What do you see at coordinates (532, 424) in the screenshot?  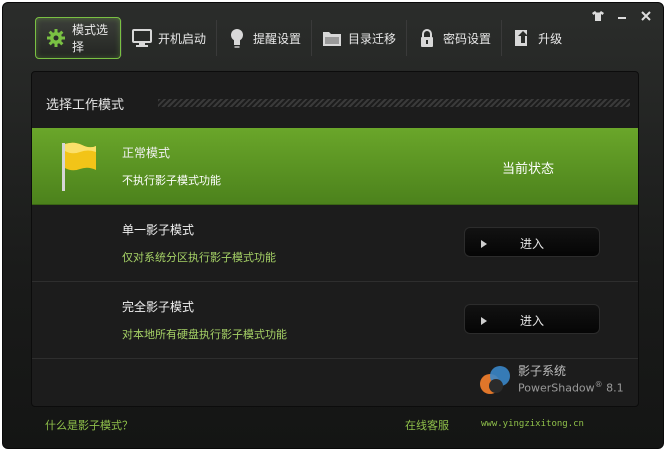 I see `website-link: www.yingzixitong.cn` at bounding box center [532, 424].